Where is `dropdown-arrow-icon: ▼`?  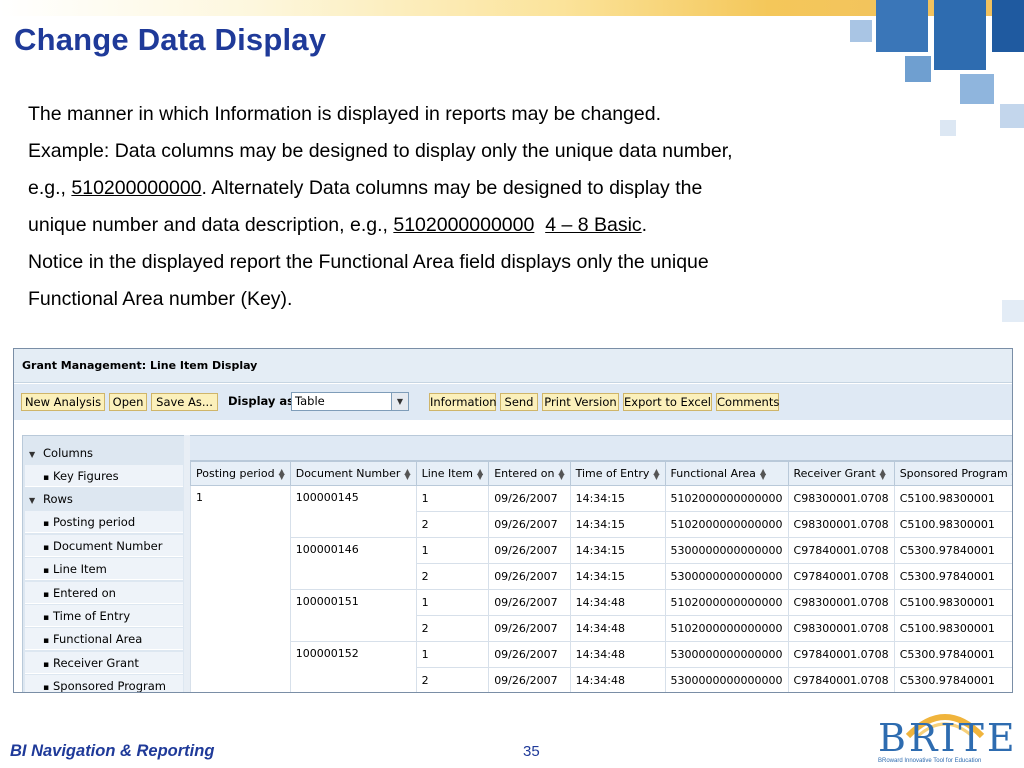 dropdown-arrow-icon: ▼ is located at coordinates (399, 401).